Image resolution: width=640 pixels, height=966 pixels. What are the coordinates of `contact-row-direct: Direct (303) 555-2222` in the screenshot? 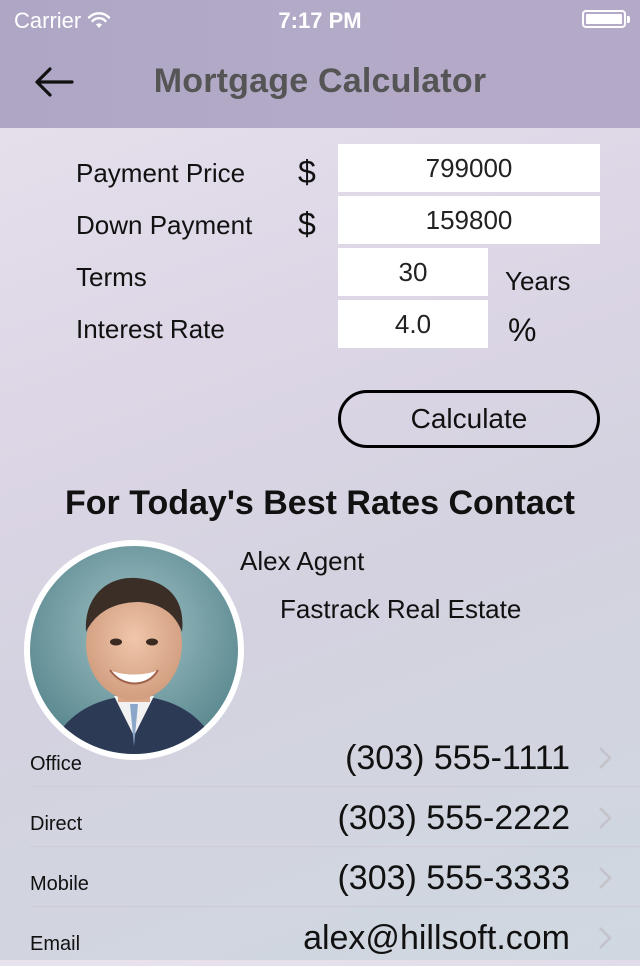 It's located at (335, 816).